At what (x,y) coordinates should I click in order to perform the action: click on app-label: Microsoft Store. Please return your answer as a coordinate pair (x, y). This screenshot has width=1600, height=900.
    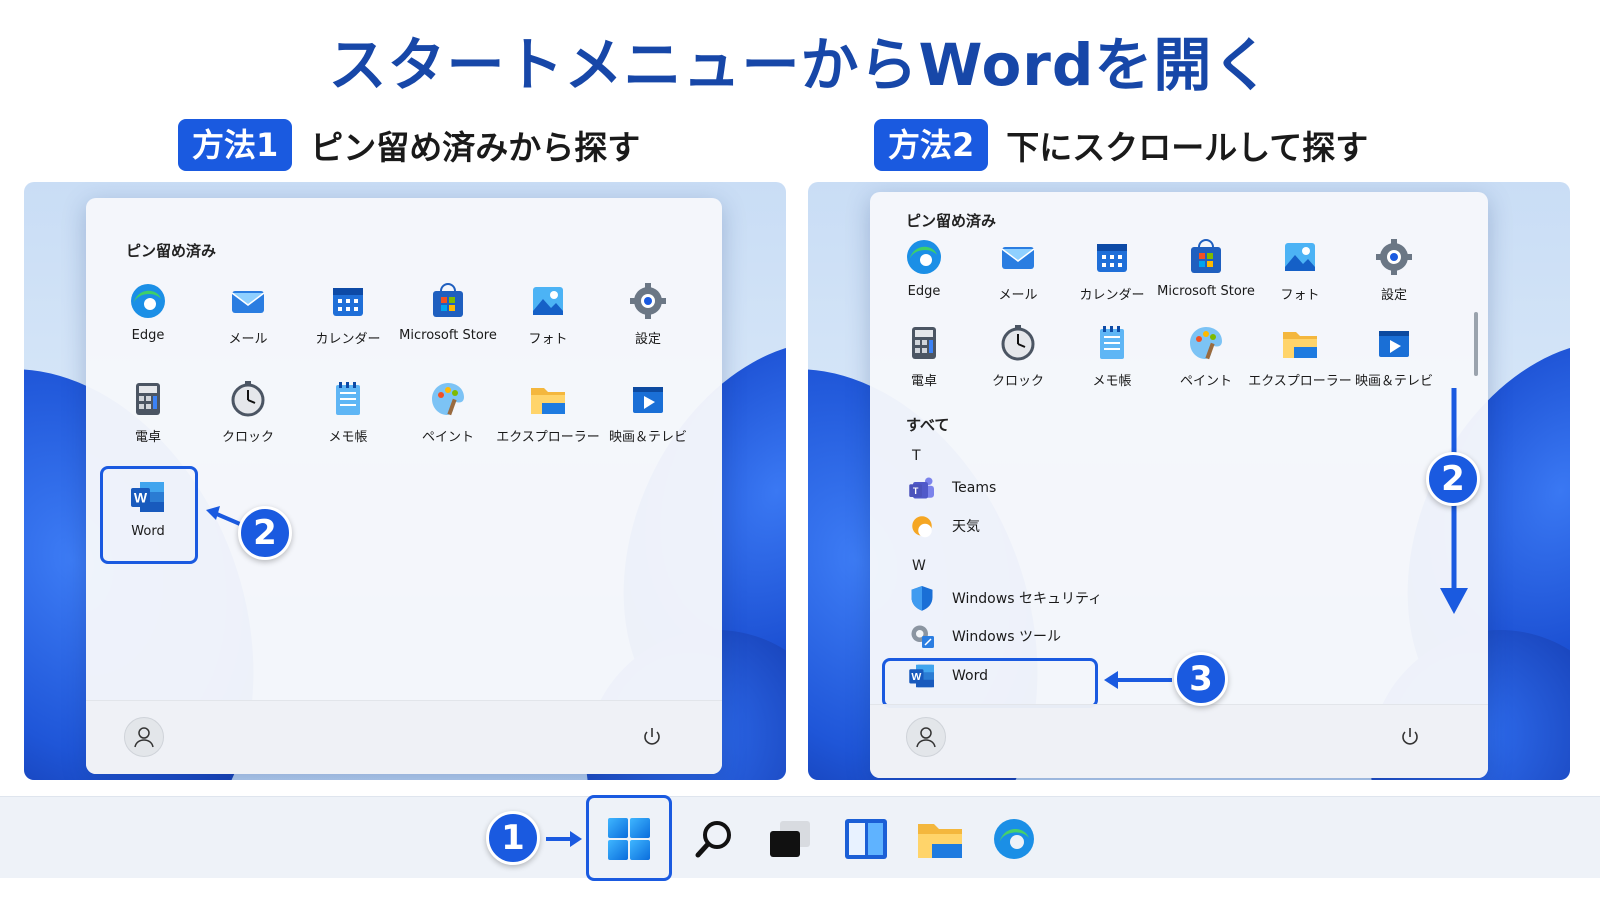
    Looking at the image, I should click on (1206, 291).